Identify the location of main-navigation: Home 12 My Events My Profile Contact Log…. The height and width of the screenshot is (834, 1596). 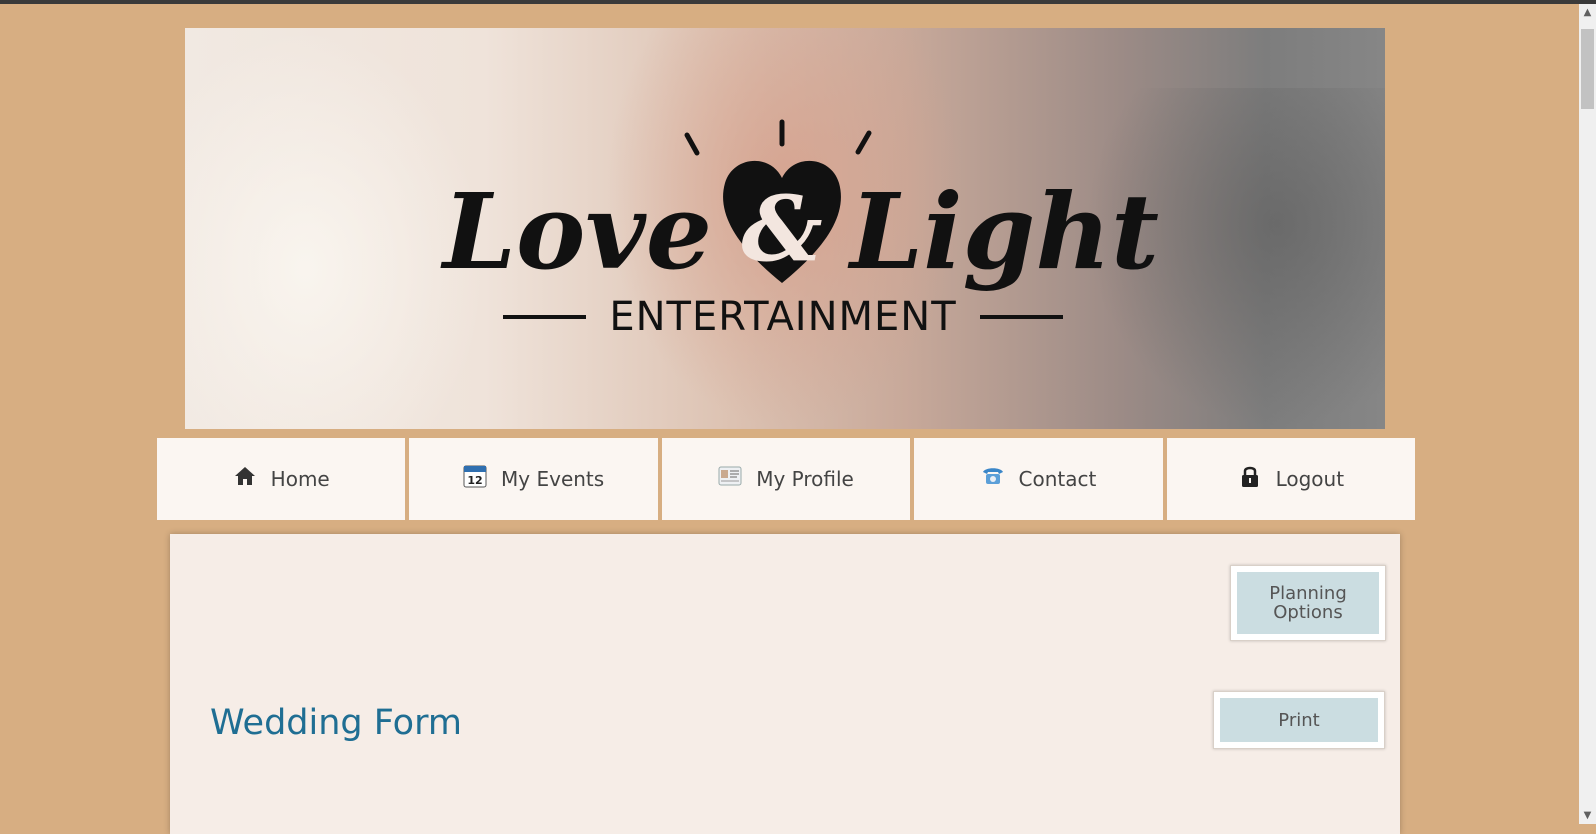
(786, 479).